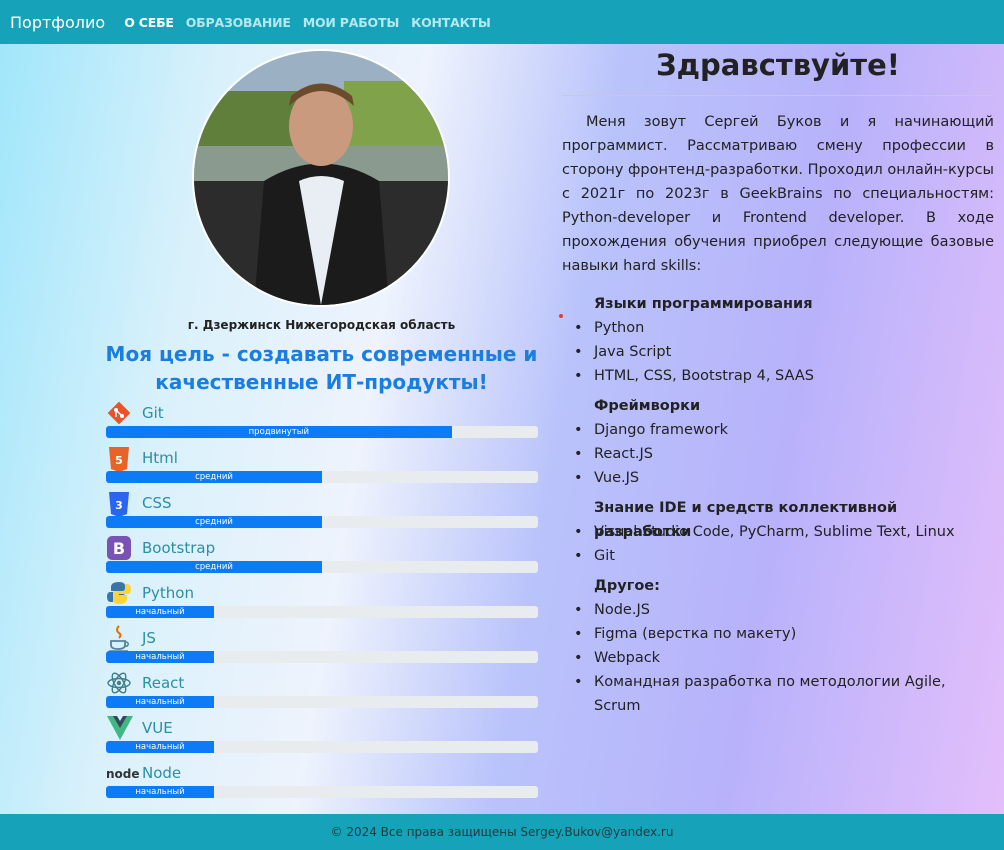 The width and height of the screenshot is (1004, 850). Describe the element at coordinates (238, 22) in the screenshot. I see `nav-link-education: Образование` at that location.